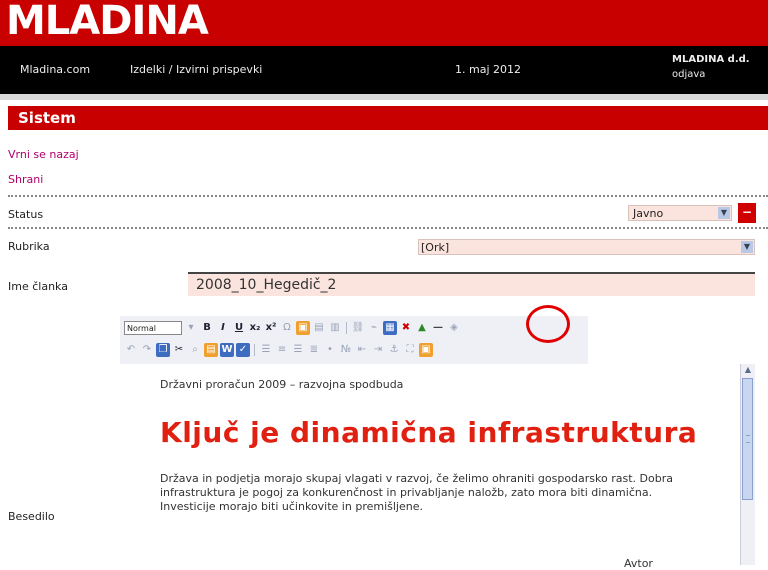 The width and height of the screenshot is (768, 570). I want to click on dropdown-arrow-icon: ▾, so click(191, 328).